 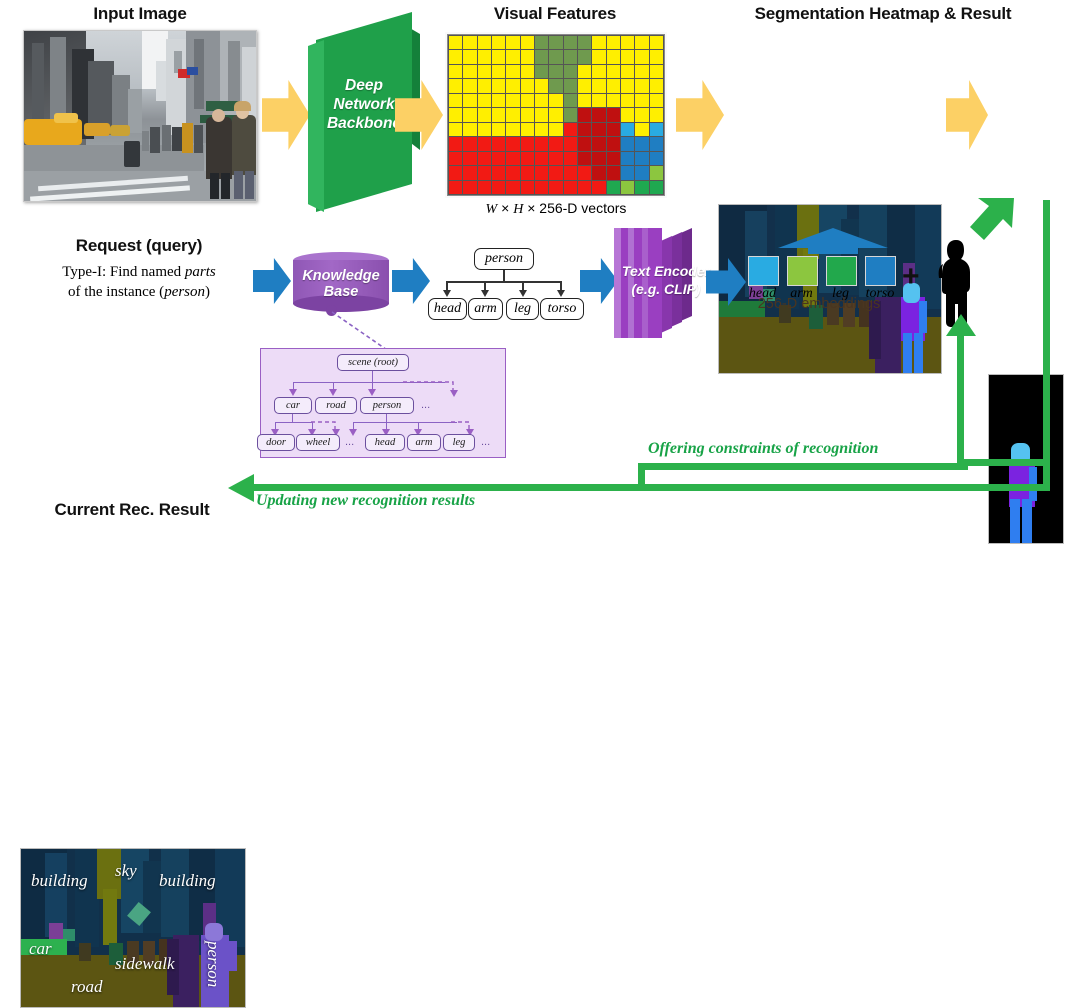 What do you see at coordinates (318, 442) in the screenshot?
I see `kbtree-node-wheel: wheel` at bounding box center [318, 442].